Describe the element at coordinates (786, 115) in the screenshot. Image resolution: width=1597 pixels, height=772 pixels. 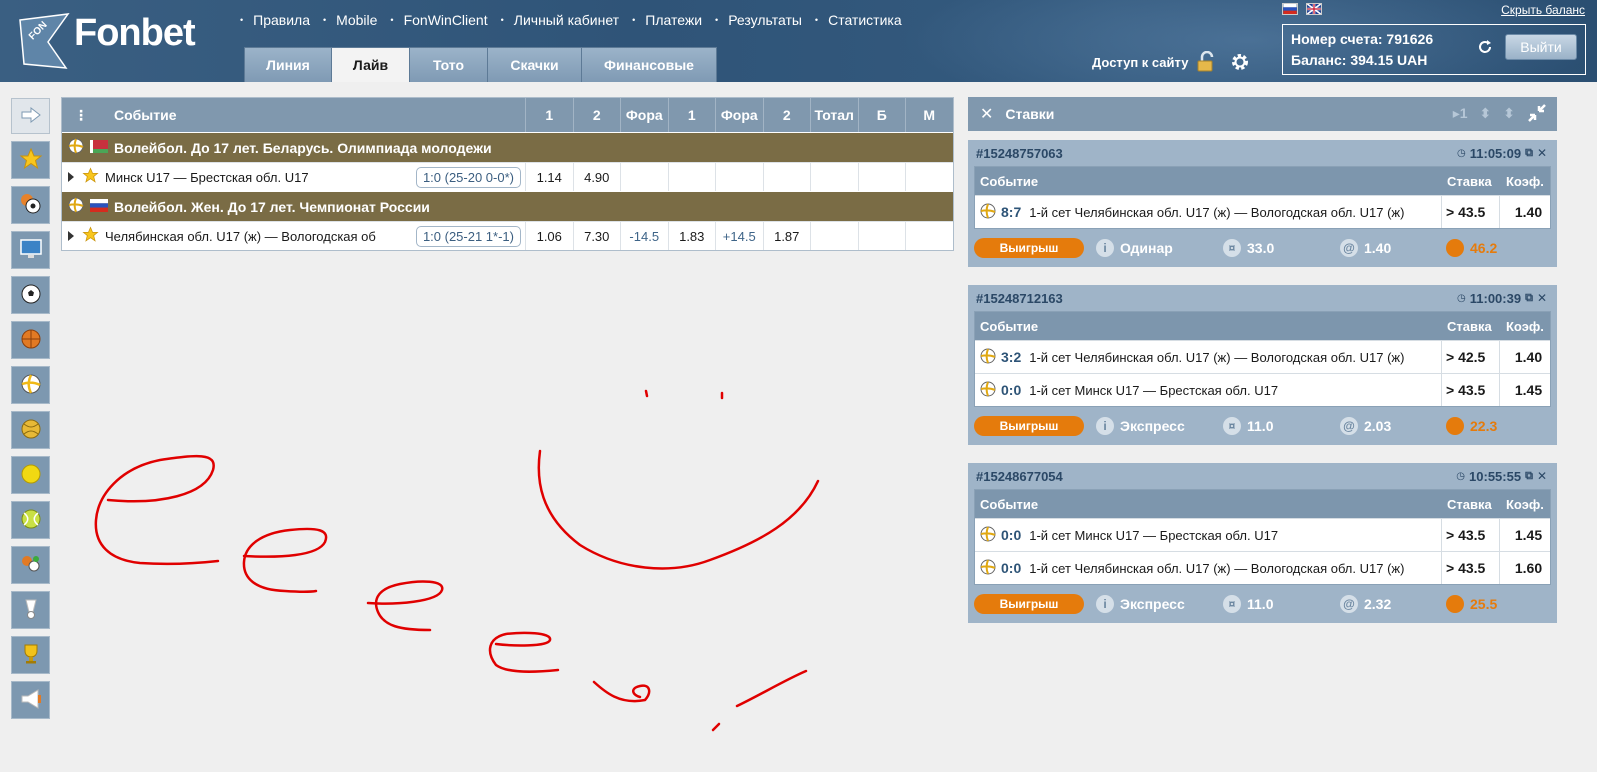
I see `column-header: 2` at that location.